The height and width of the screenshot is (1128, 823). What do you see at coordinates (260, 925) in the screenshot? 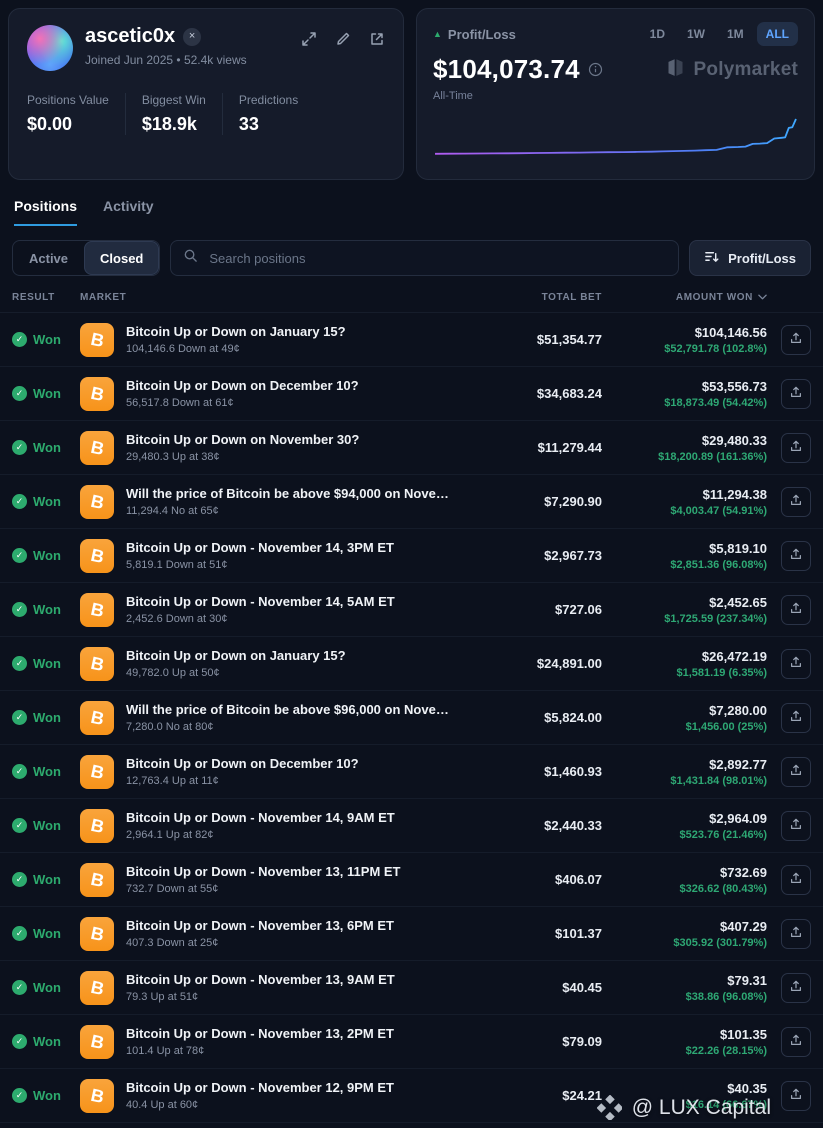
I see `market-title: Bitcoin Up or Down - November 13, 6PM ET` at bounding box center [260, 925].